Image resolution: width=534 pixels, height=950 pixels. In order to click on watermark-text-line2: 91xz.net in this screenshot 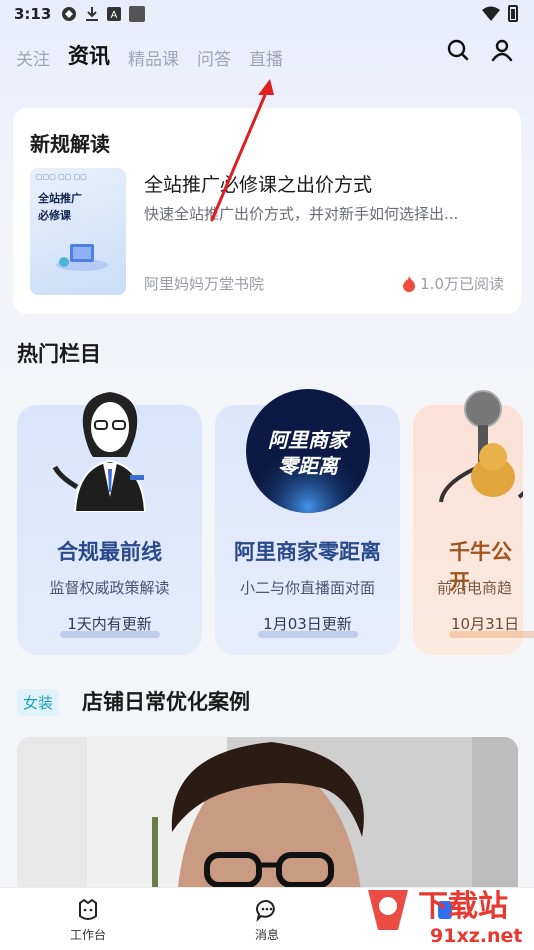, I will do `click(476, 936)`.